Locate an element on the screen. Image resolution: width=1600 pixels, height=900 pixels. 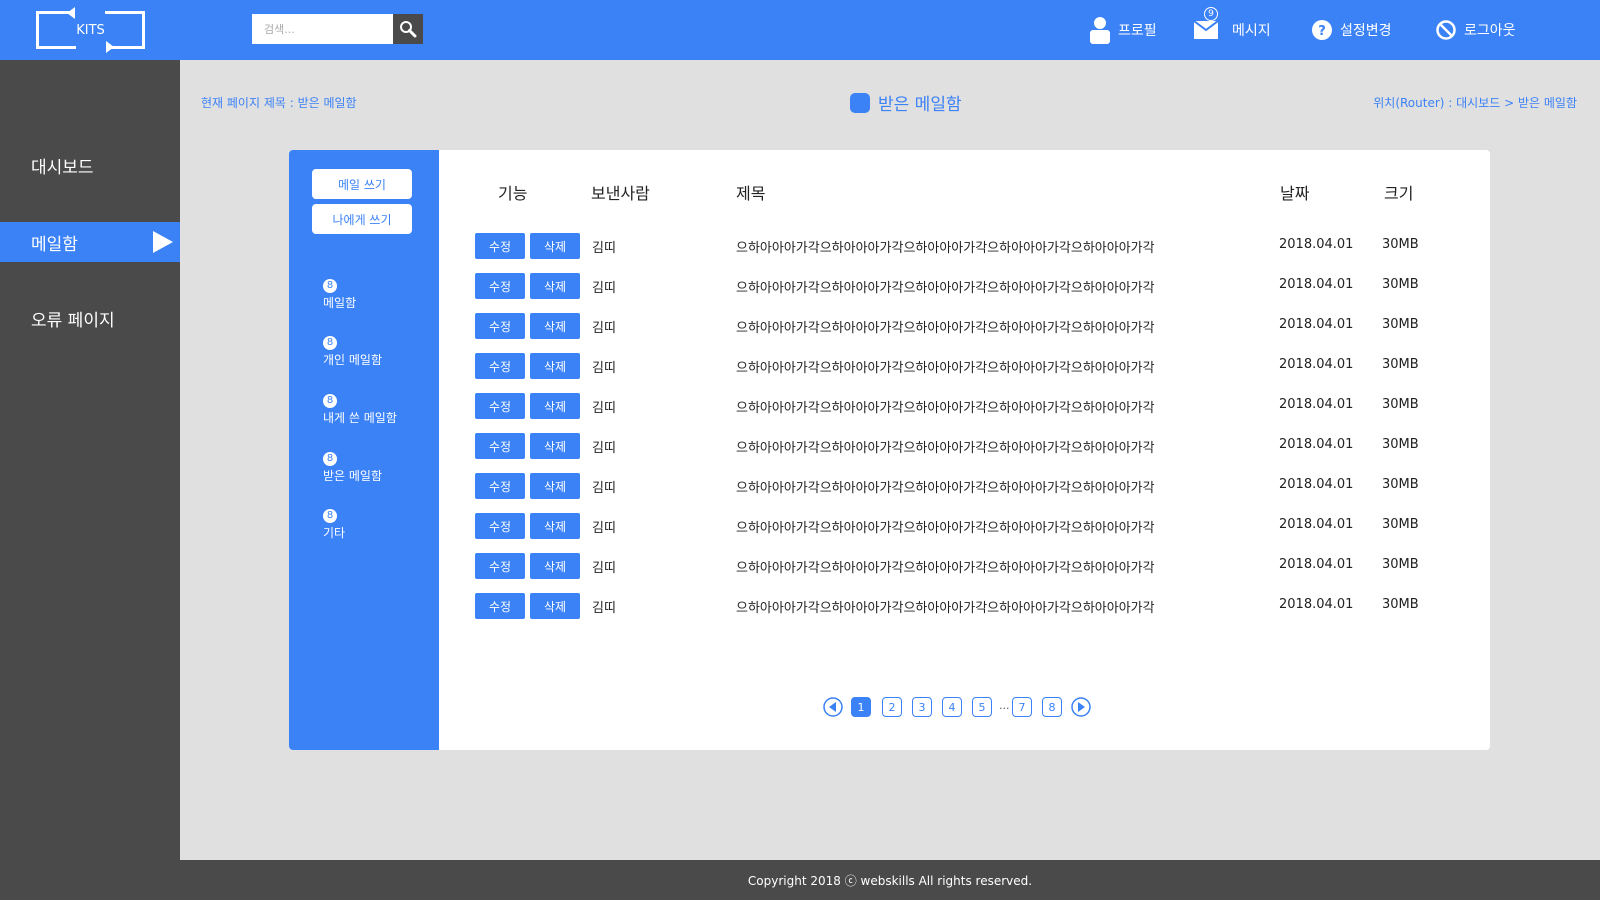
mailbox-item-self-sent: 8 내게 쓴 메일함 is located at coordinates (360, 410).